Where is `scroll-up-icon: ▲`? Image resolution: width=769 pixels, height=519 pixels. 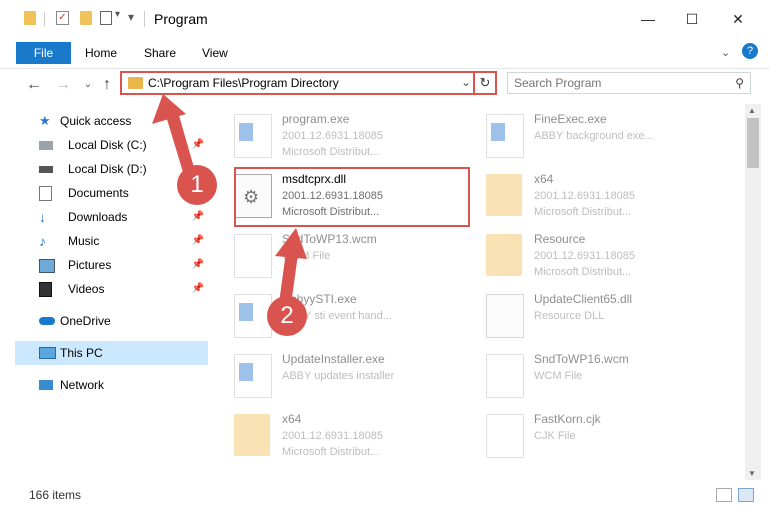
scroll-up-icon: ▲ is located at coordinates (752, 110).